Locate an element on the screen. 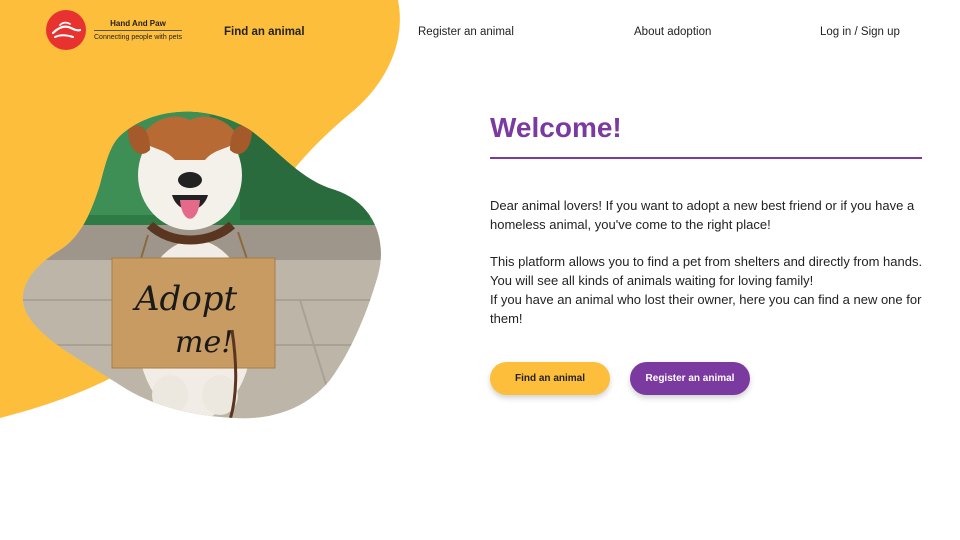 Image resolution: width=960 pixels, height=540 pixels. register-animal-button: Register an animal is located at coordinates (690, 378).